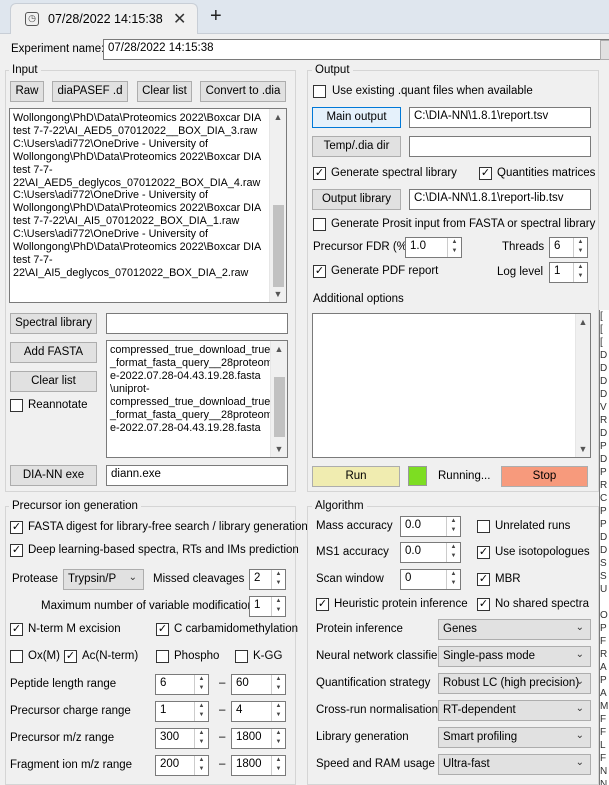 The width and height of the screenshot is (609, 785). I want to click on diapasef-button: diaPASEF .d, so click(90, 91).